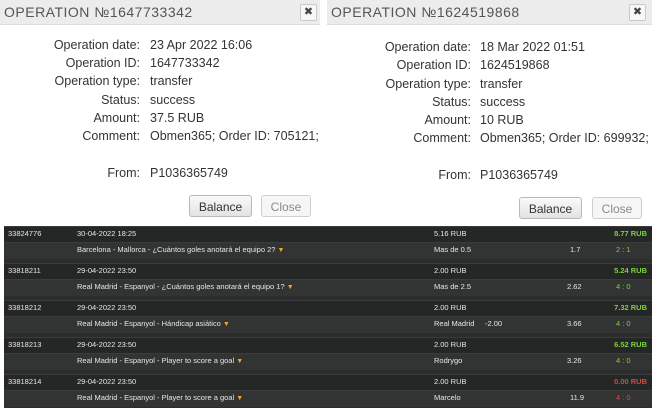 The height and width of the screenshot is (408, 652). I want to click on bet-id: 33818213, so click(25, 344).